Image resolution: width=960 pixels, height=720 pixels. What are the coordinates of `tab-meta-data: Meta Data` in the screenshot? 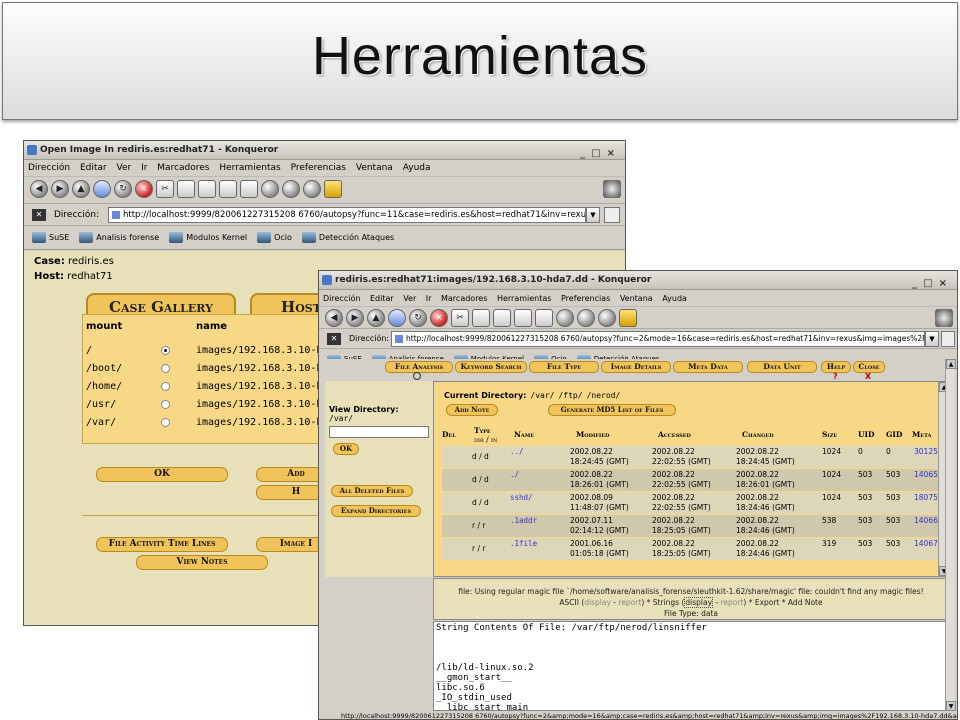 It's located at (708, 367).